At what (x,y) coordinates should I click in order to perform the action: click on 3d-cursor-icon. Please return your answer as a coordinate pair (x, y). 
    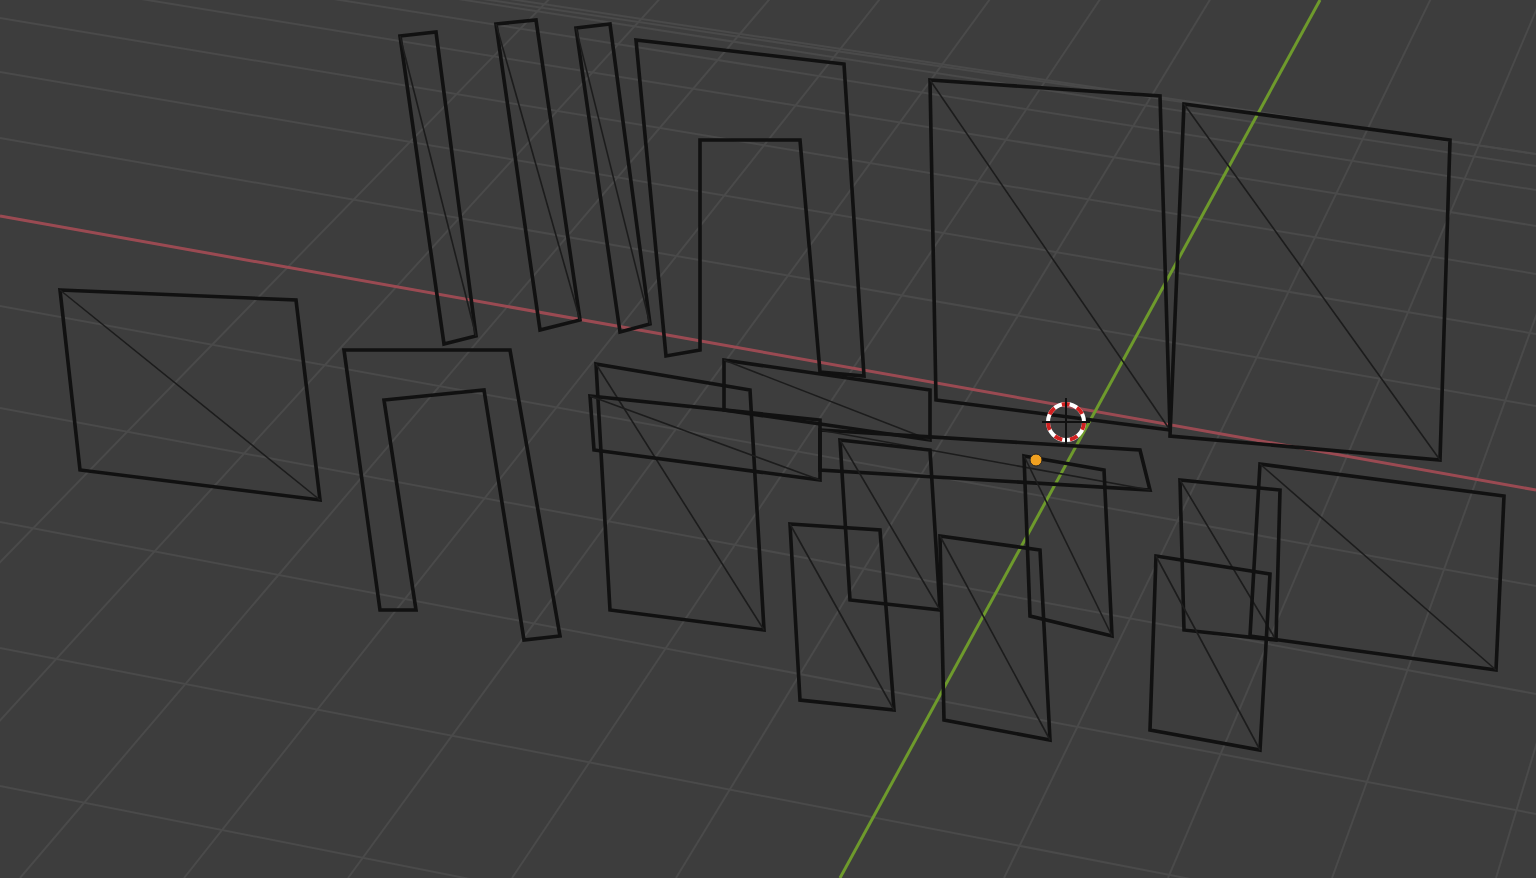
    Looking at the image, I should click on (1066, 422).